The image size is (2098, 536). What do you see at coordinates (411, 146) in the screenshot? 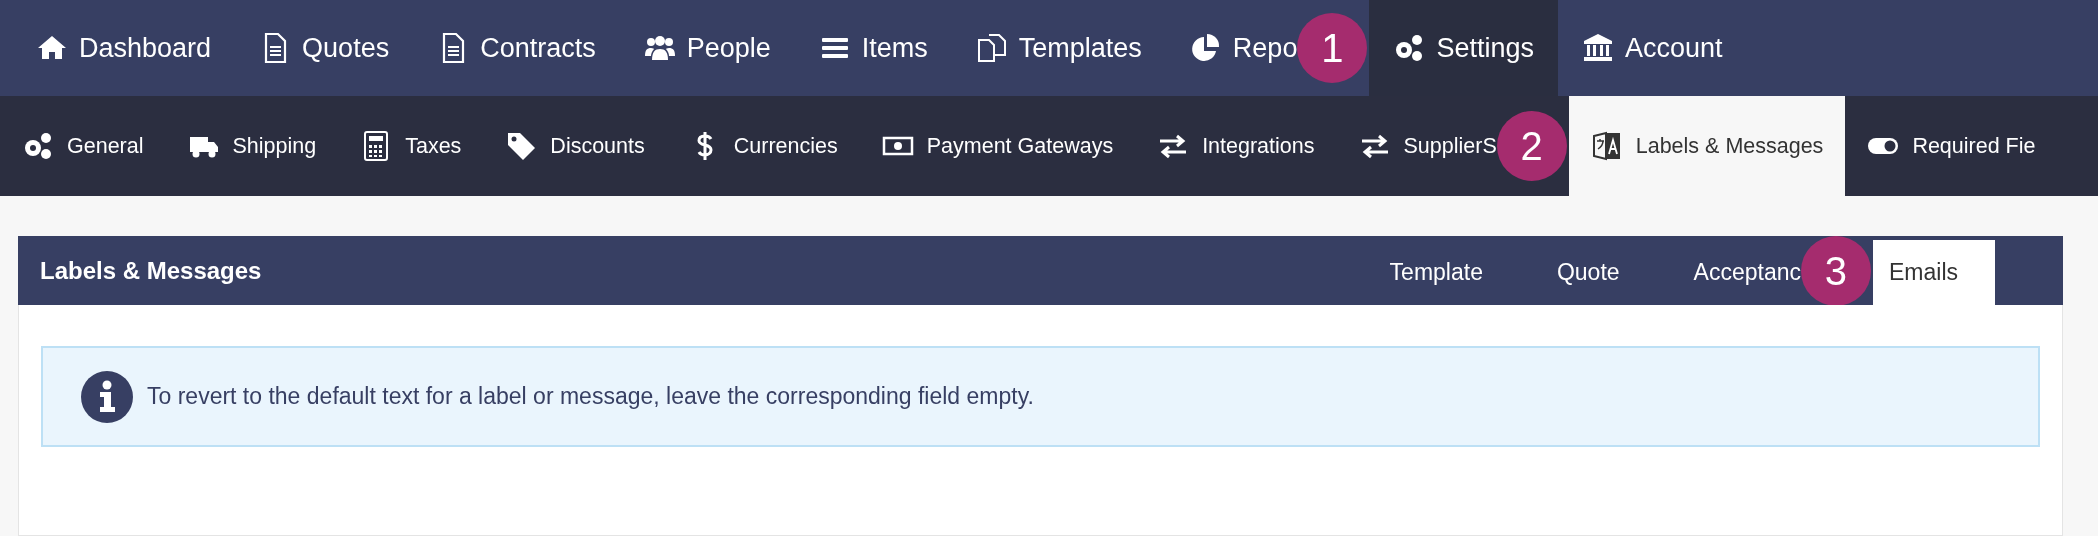
I see `subnav-tab: Taxes` at bounding box center [411, 146].